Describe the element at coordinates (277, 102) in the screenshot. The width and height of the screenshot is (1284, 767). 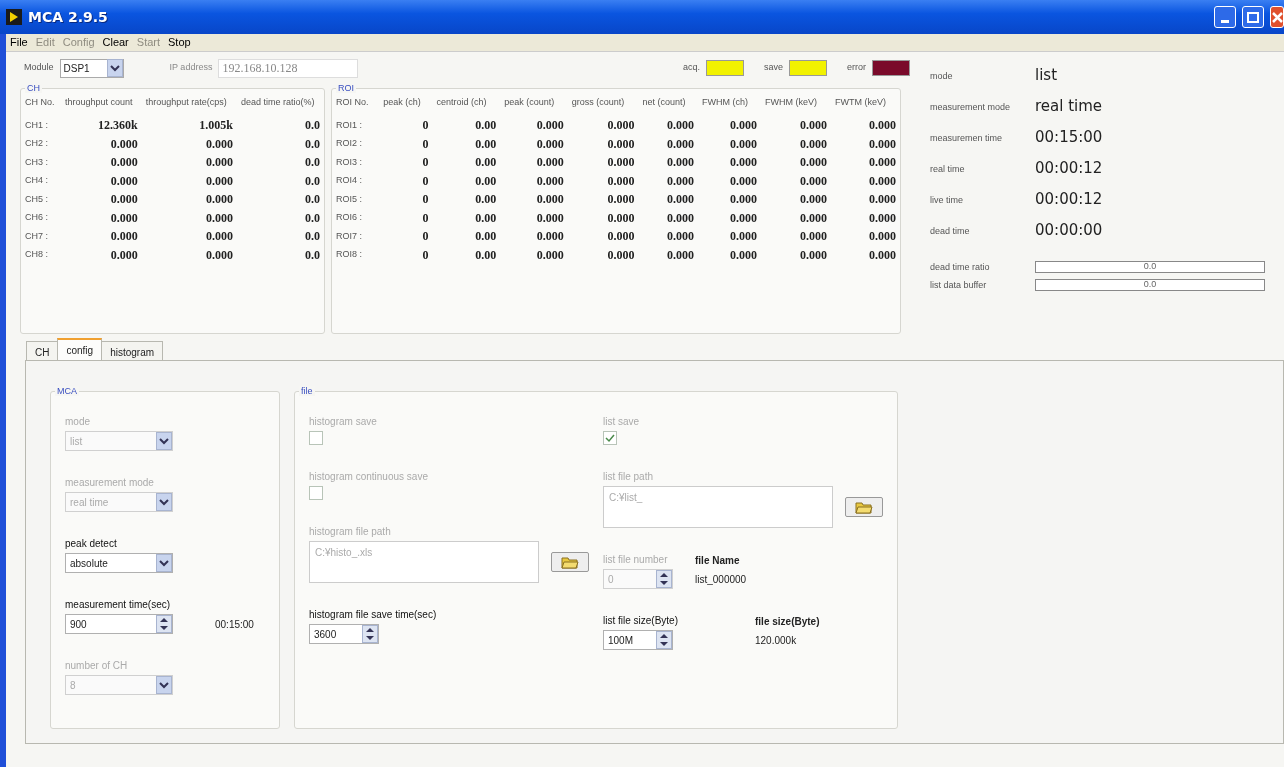
I see `column-header: dead time ratio(%)` at that location.